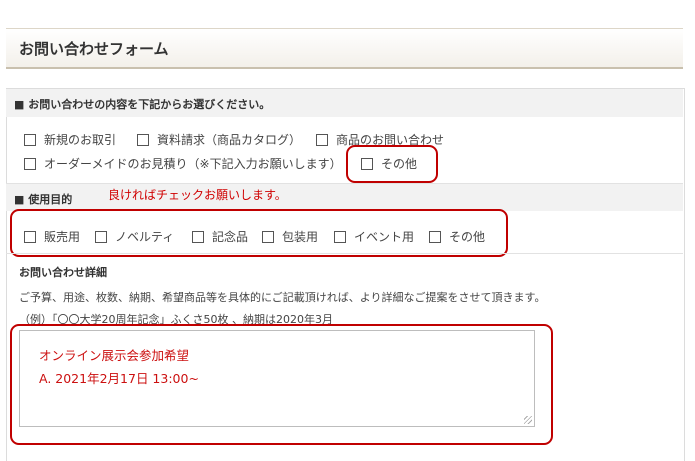 This screenshot has width=695, height=461. What do you see at coordinates (197, 195) in the screenshot?
I see `handwritten-annotation: 良ければチェックお願いします。` at bounding box center [197, 195].